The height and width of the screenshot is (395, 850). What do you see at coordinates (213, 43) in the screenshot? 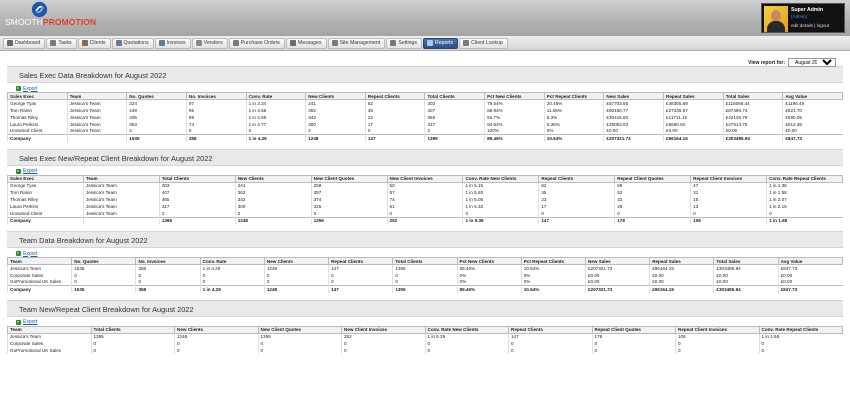
I see `nav-tab-label: Vendors` at bounding box center [213, 43].